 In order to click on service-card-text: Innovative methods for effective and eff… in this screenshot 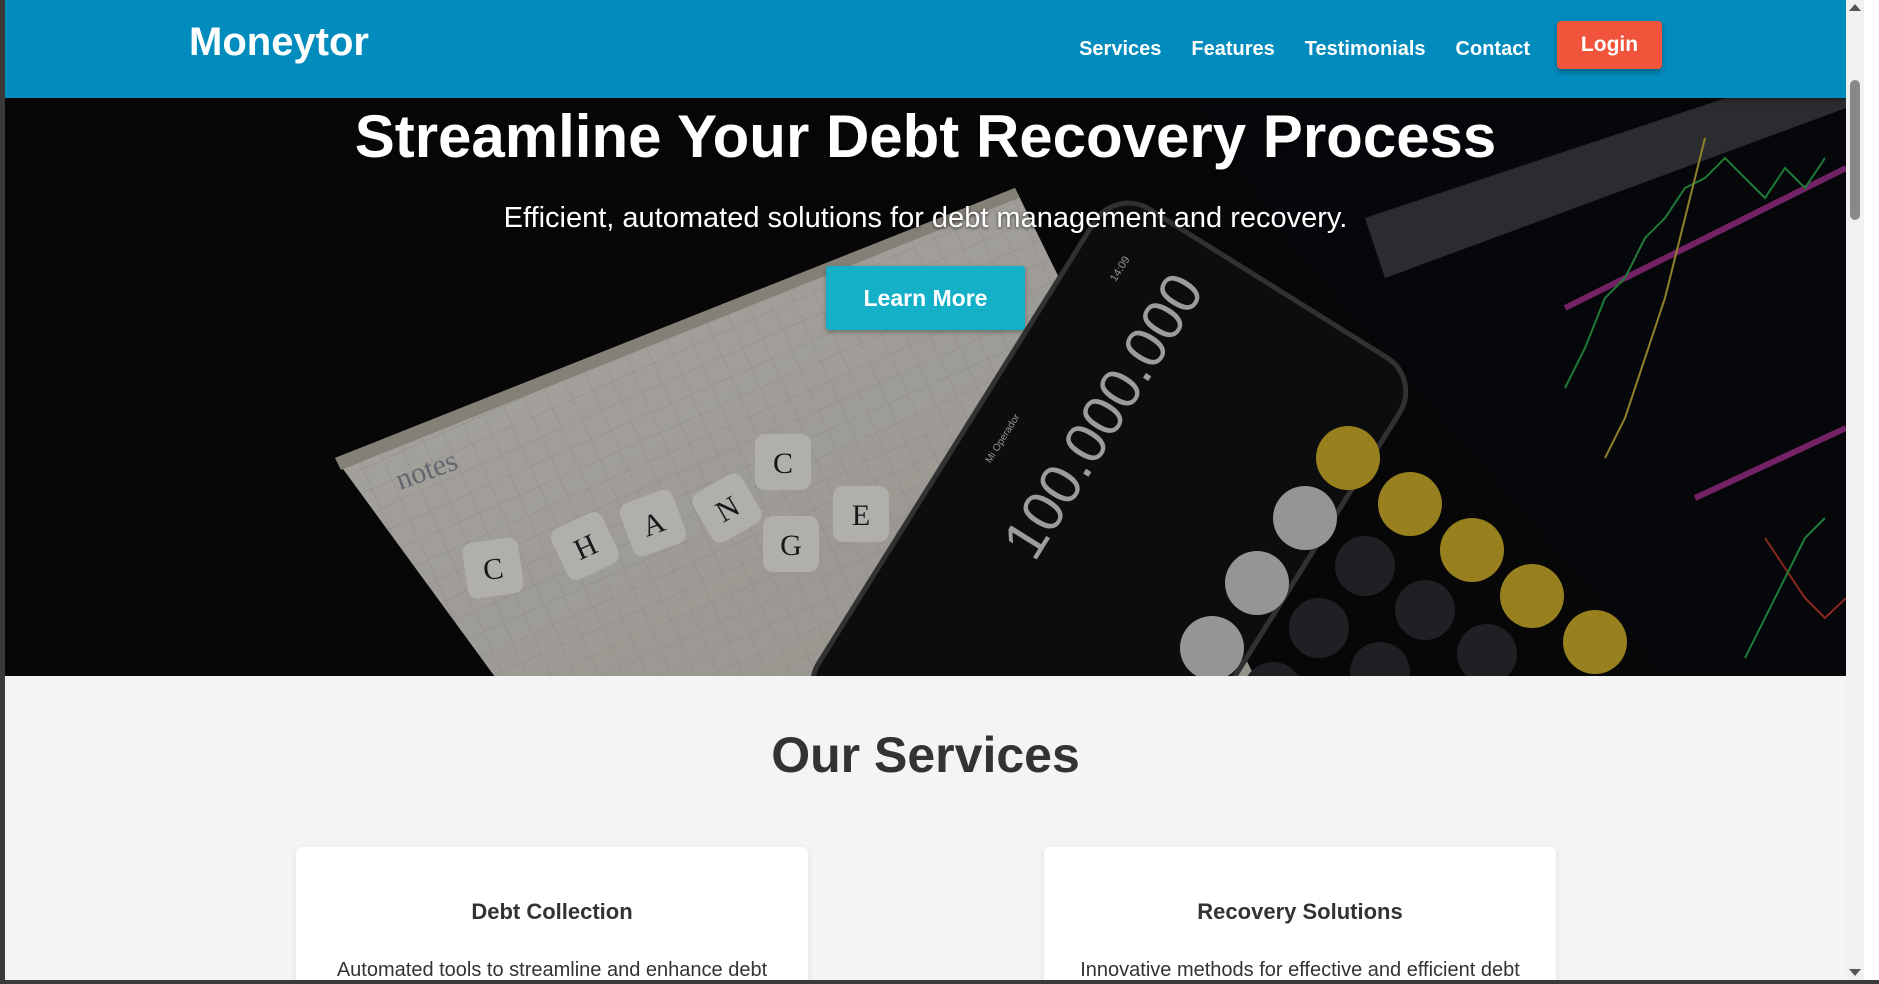, I will do `click(1300, 969)`.